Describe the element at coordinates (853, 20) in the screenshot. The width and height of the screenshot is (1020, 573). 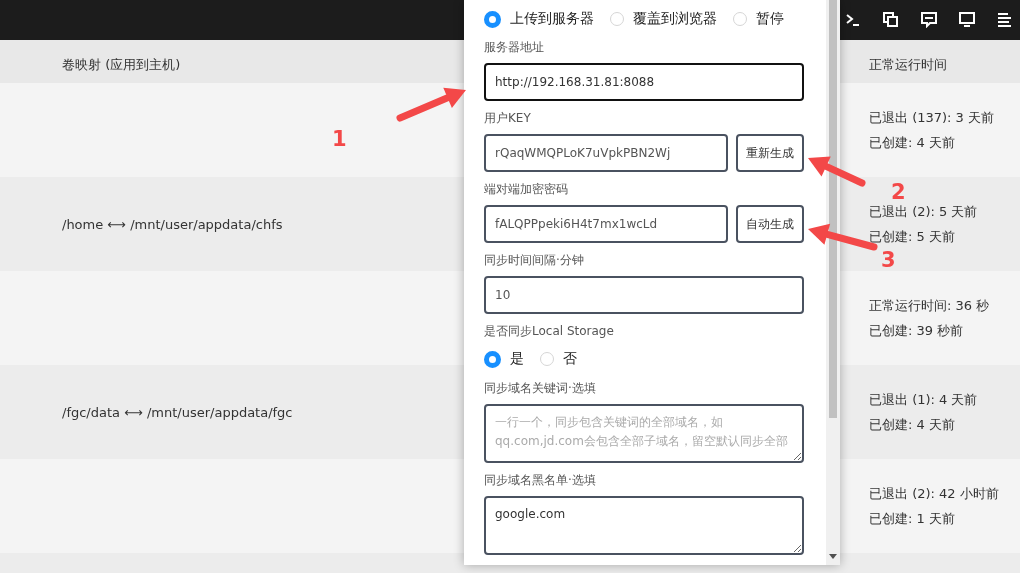
I see `terminal-icon` at that location.